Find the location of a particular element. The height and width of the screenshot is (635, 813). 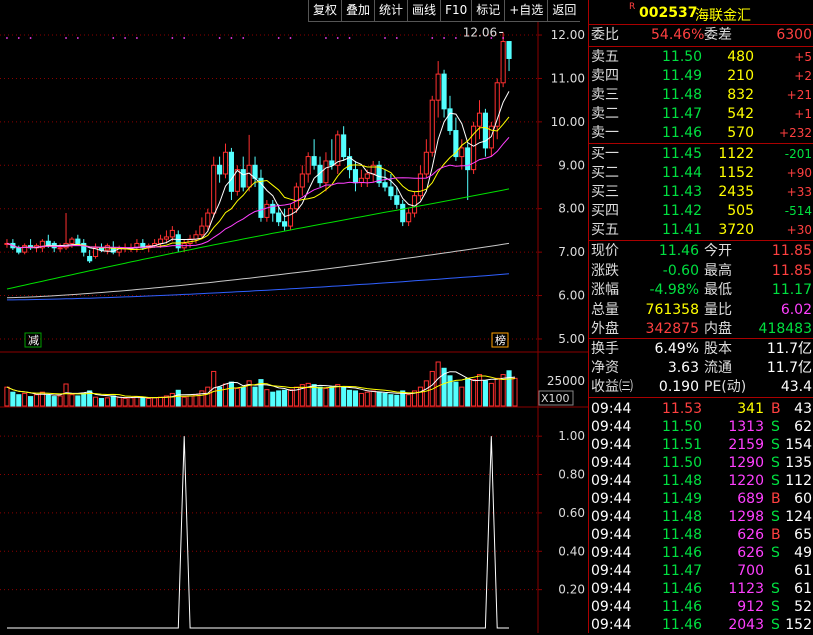

quote-value: 11.17 is located at coordinates (791, 290).